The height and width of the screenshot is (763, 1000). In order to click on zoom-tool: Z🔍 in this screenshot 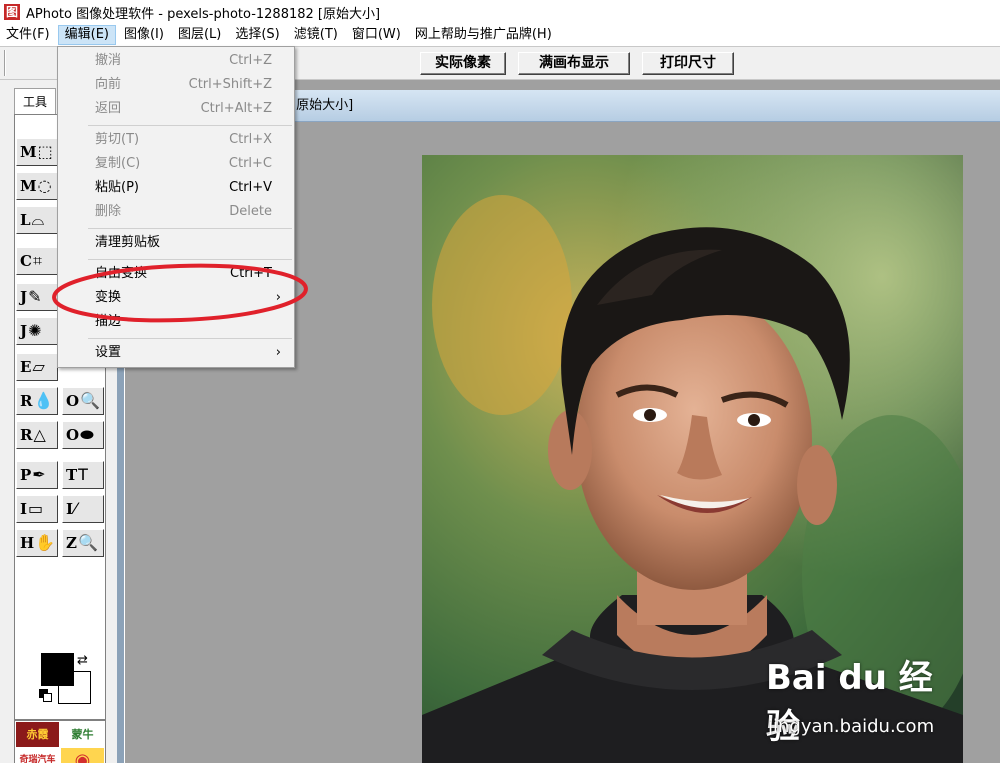, I will do `click(83, 543)`.